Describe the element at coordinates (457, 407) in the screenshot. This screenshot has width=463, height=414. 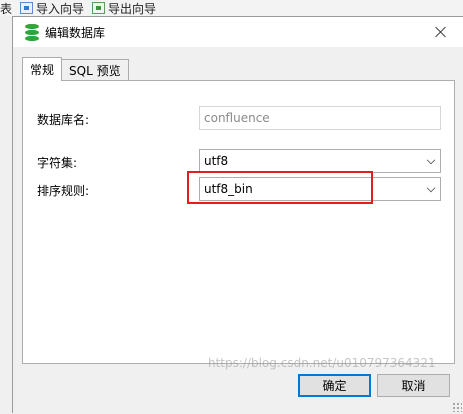
I see `resize-grip` at that location.